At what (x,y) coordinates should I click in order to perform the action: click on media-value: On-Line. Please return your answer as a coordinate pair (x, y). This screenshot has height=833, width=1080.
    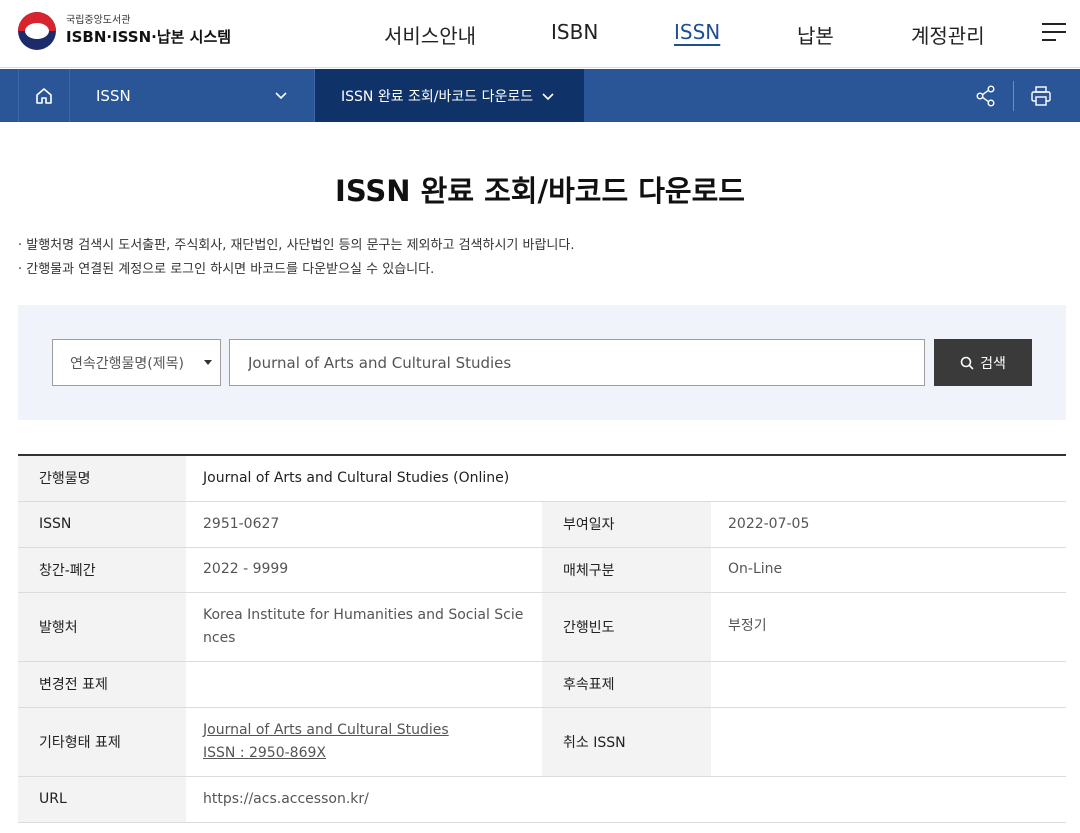
    Looking at the image, I should click on (888, 570).